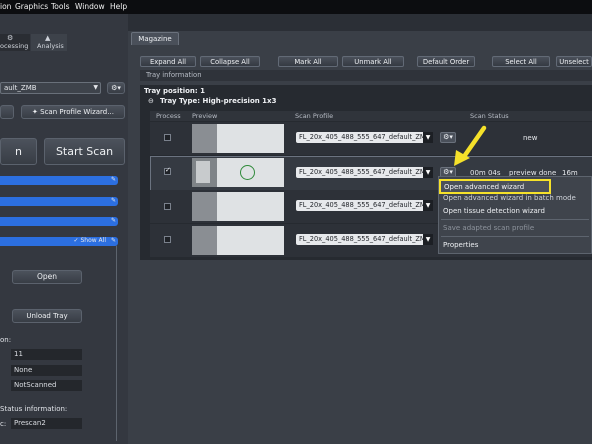  What do you see at coordinates (528, 116) in the screenshot?
I see `col-scan-status: Scan Status` at bounding box center [528, 116].